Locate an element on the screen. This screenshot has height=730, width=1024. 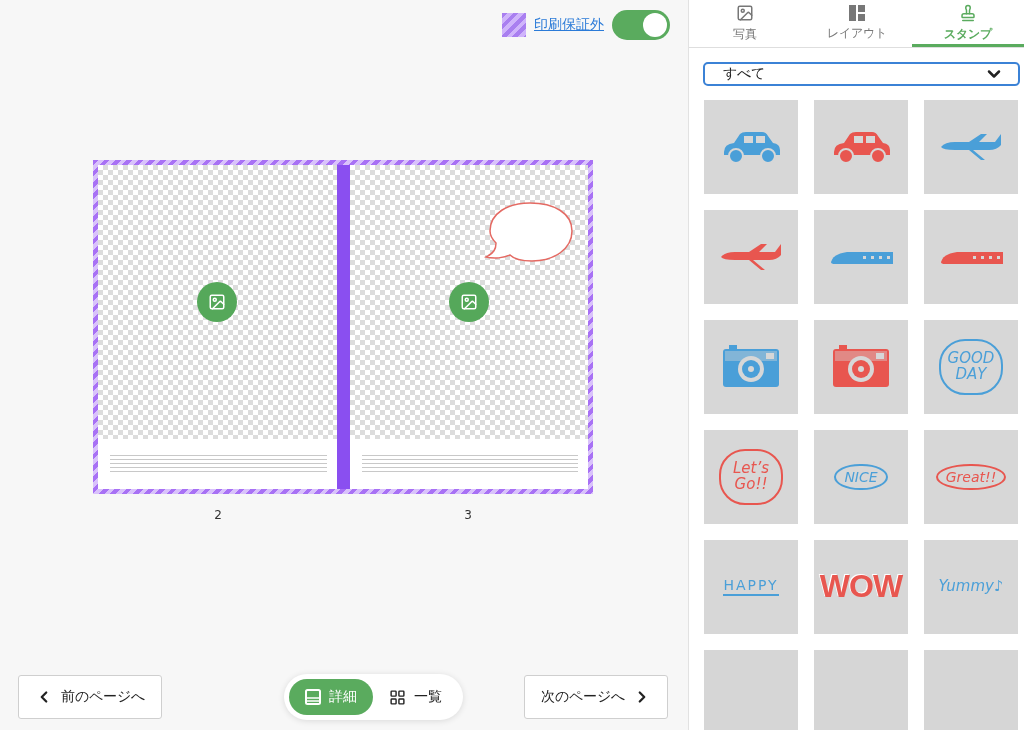
print-guarantee-link: 印刷保証外 is located at coordinates (569, 25).